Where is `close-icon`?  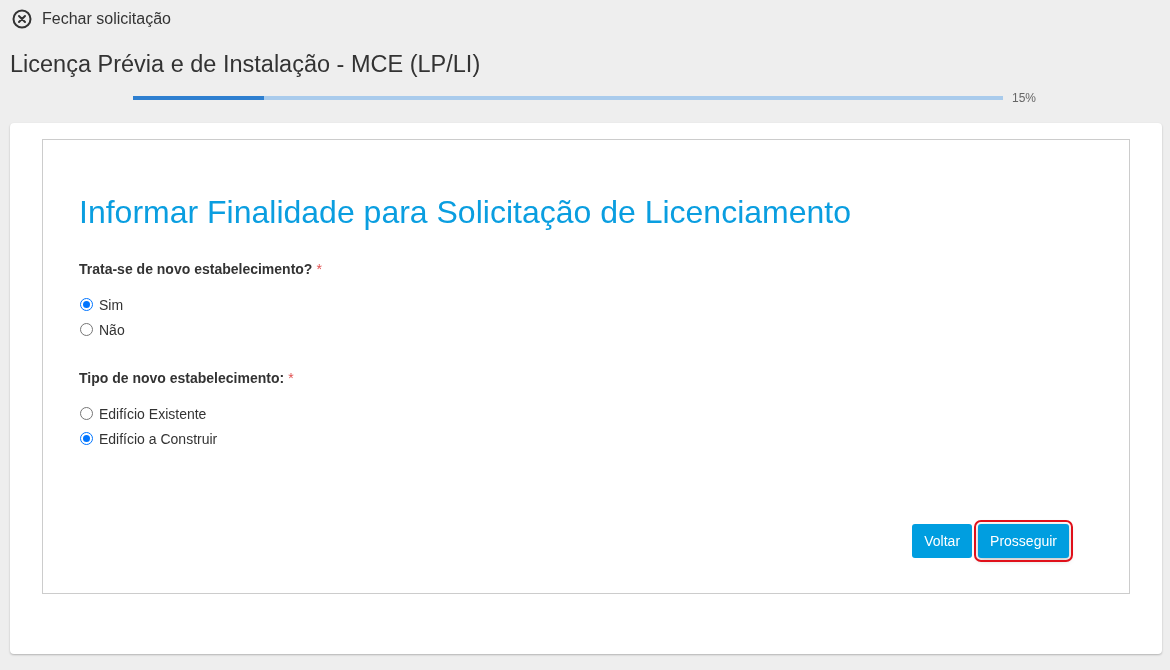 close-icon is located at coordinates (22, 19).